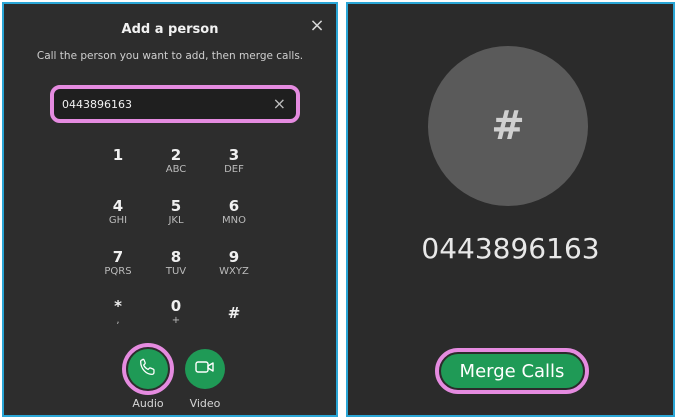  I want to click on keypad-key-star: * ,, so click(118, 317).